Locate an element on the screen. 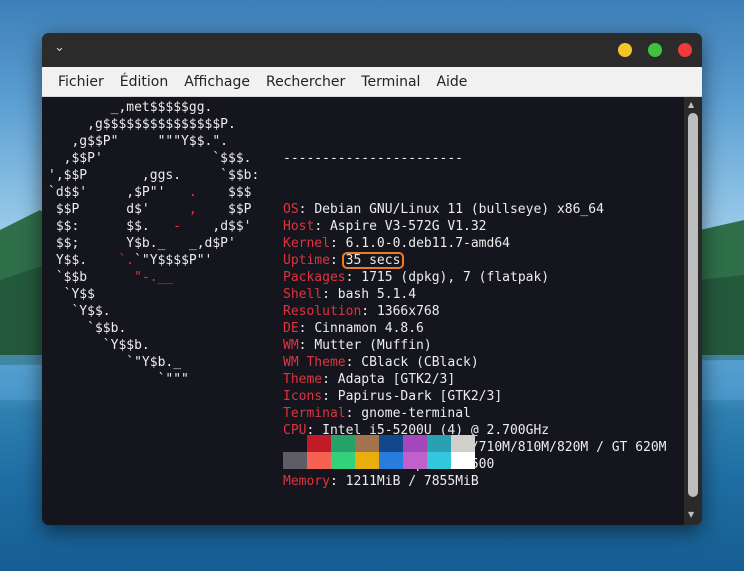 This screenshot has width=744, height=571. info-row: Icons: Papirus-Dark [GTK2/3] is located at coordinates (475, 396).